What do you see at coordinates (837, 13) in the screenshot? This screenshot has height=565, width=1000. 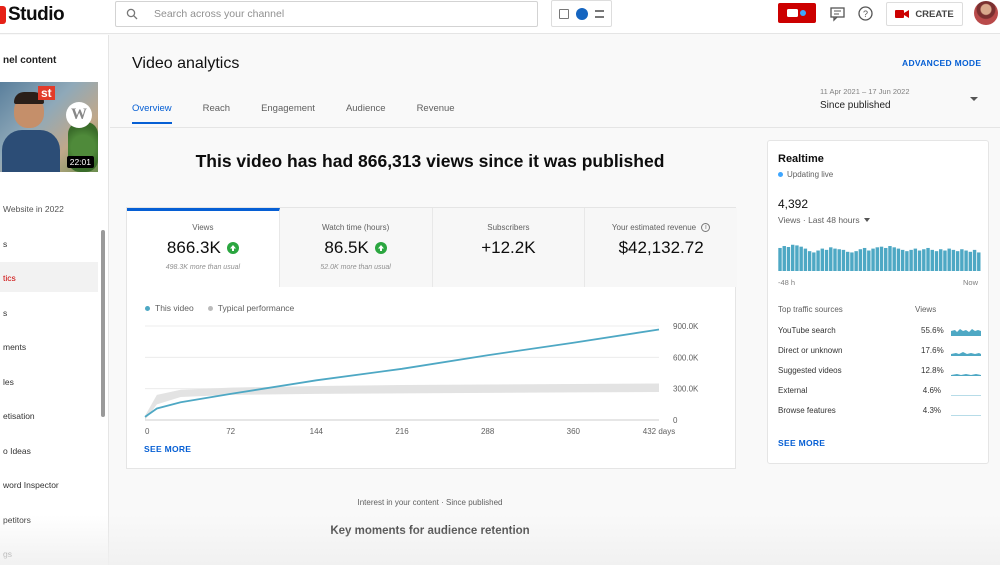 I see `feedback-icon` at bounding box center [837, 13].